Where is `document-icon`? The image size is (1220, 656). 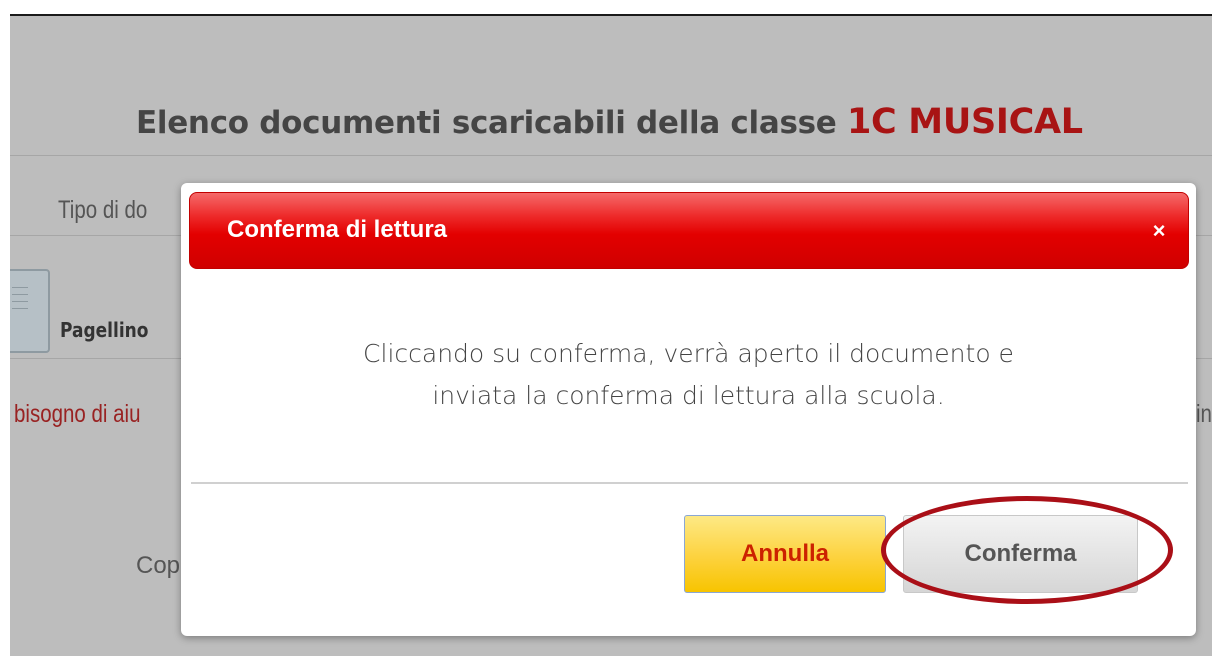
document-icon is located at coordinates (30, 311).